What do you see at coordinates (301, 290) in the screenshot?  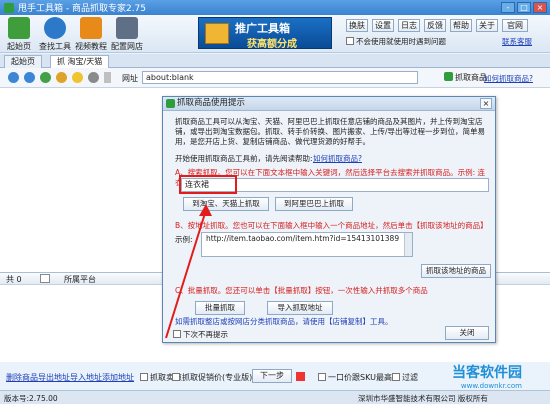 I see `section-c-text: C、批量抓取。您还可以单击【批量抓取】按钮，一次性输入并抓取多个商品` at bounding box center [301, 290].